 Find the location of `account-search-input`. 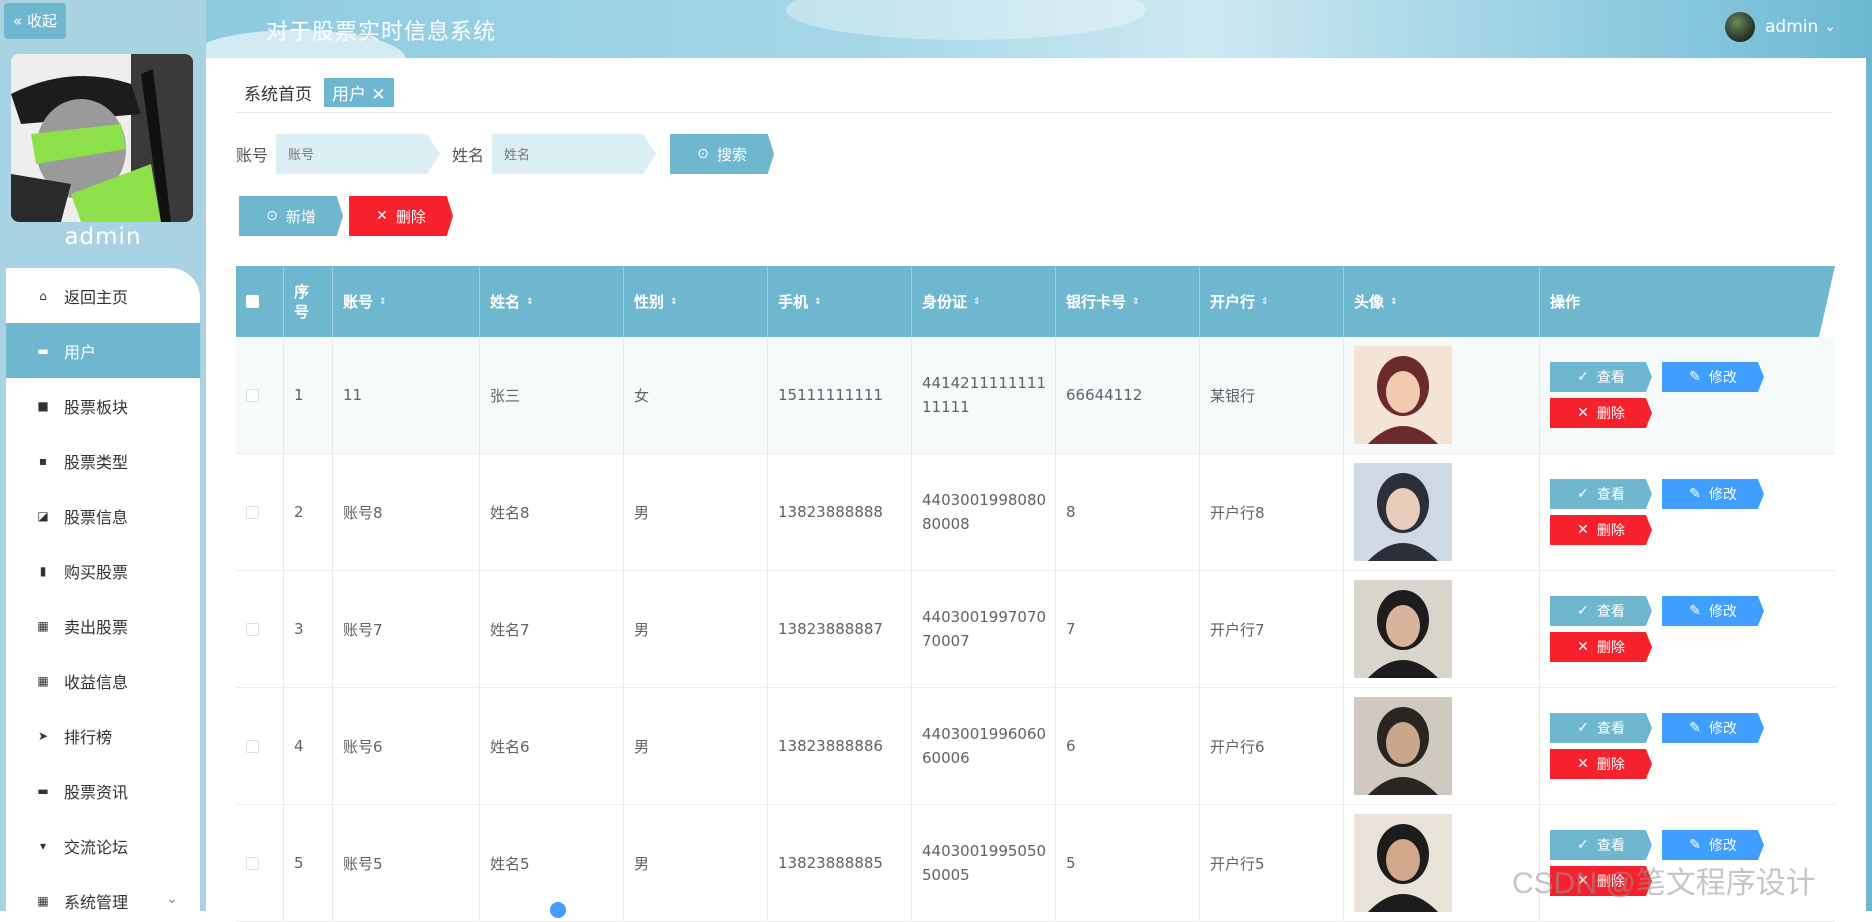

account-search-input is located at coordinates (358, 154).